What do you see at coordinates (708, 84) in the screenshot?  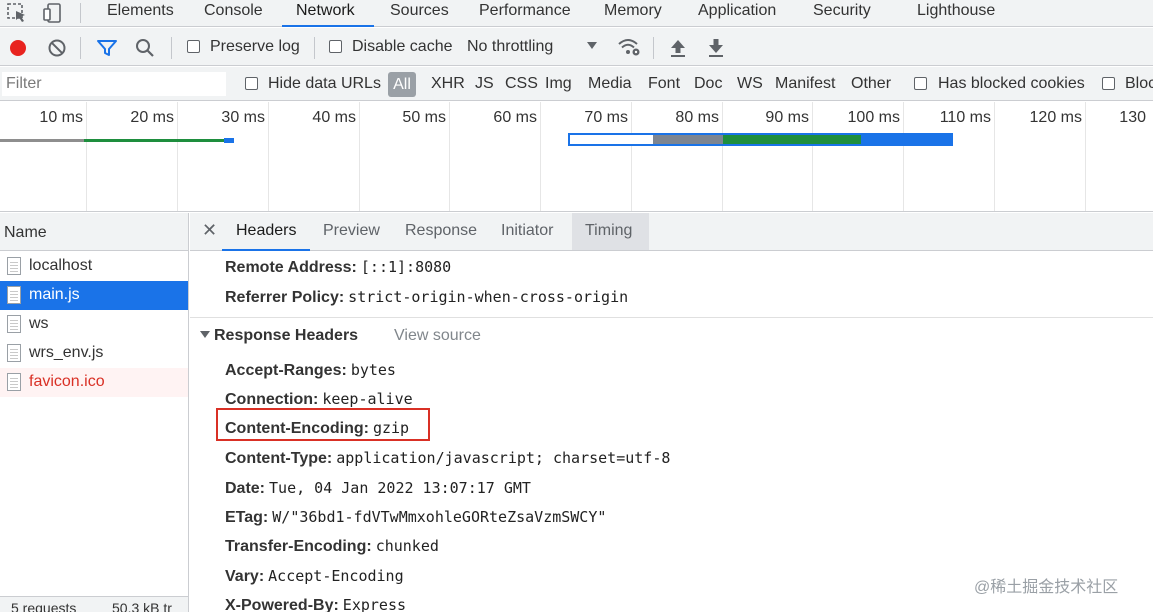 I see `type-filter-doc: Doc` at bounding box center [708, 84].